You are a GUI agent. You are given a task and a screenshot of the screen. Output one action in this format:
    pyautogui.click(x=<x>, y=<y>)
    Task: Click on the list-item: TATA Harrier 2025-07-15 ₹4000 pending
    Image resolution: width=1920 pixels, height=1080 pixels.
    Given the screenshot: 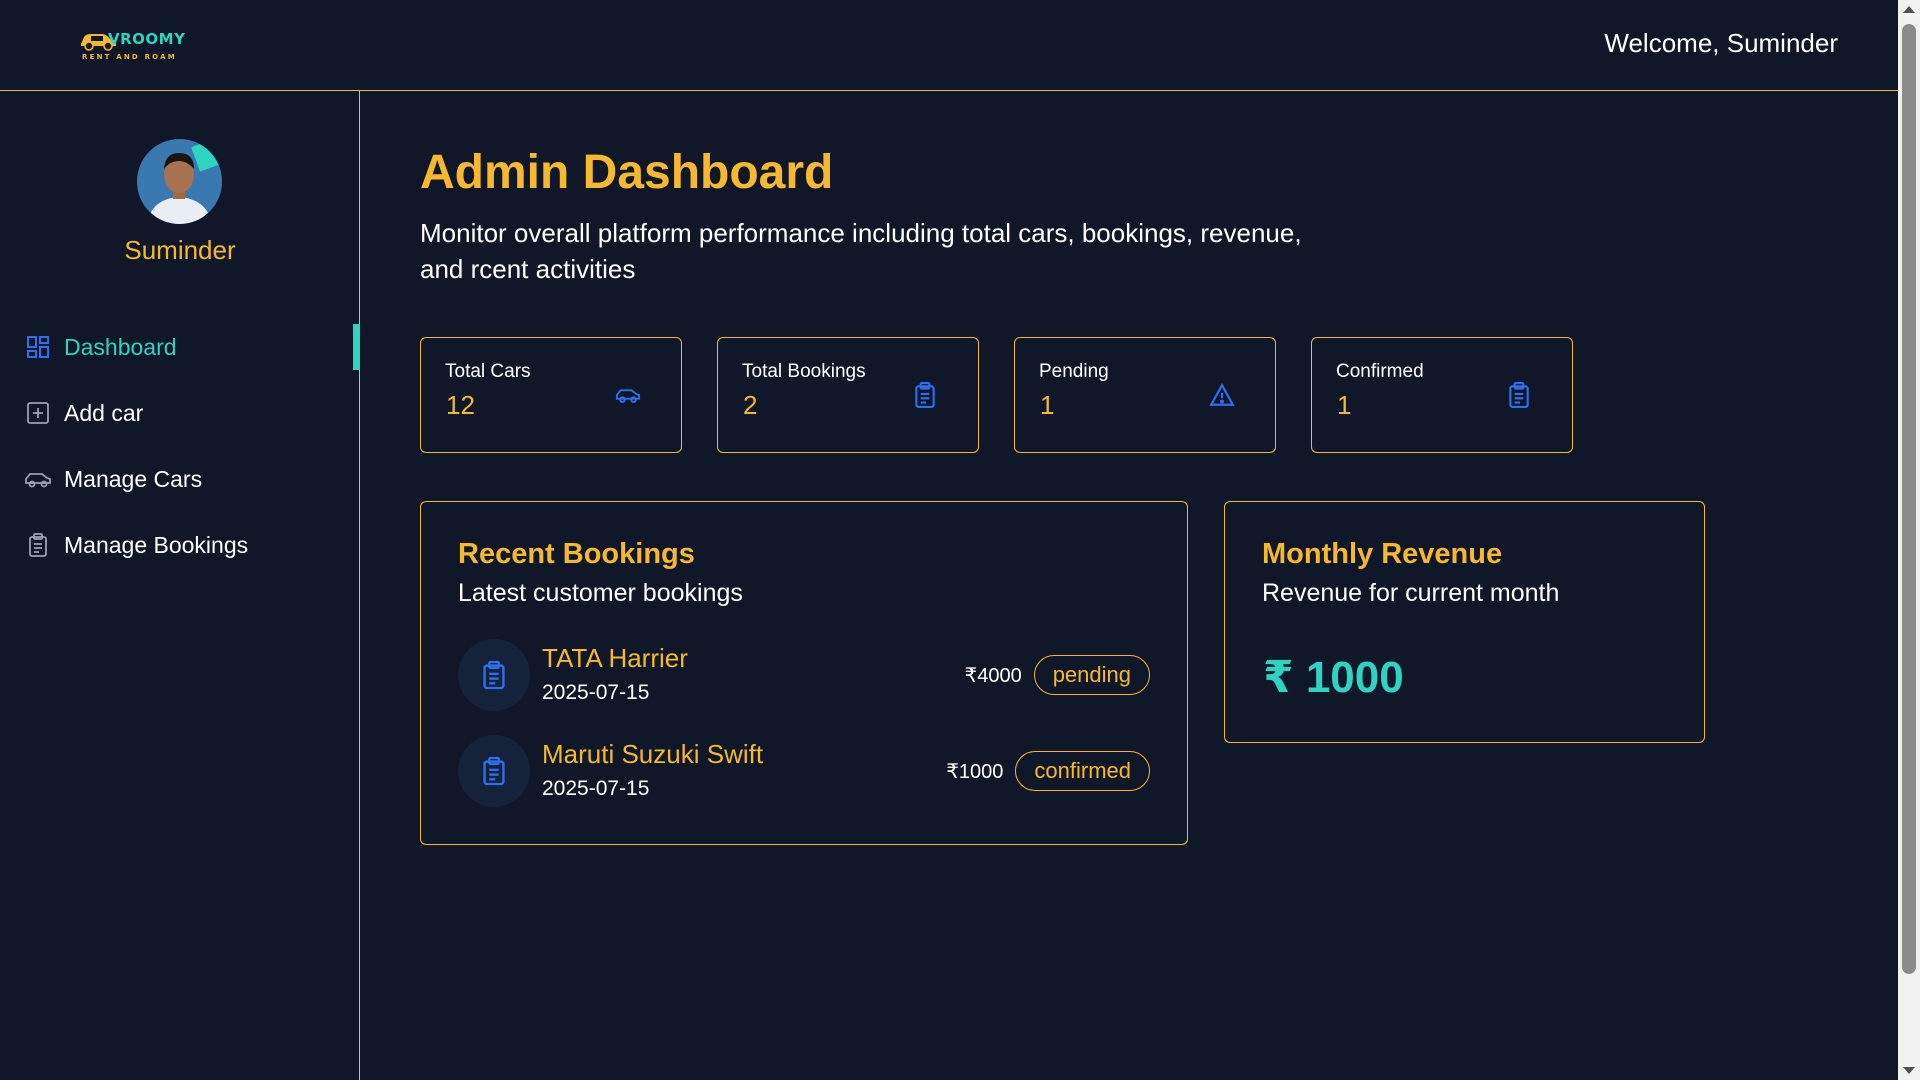 What is the action you would take?
    pyautogui.click(x=804, y=676)
    